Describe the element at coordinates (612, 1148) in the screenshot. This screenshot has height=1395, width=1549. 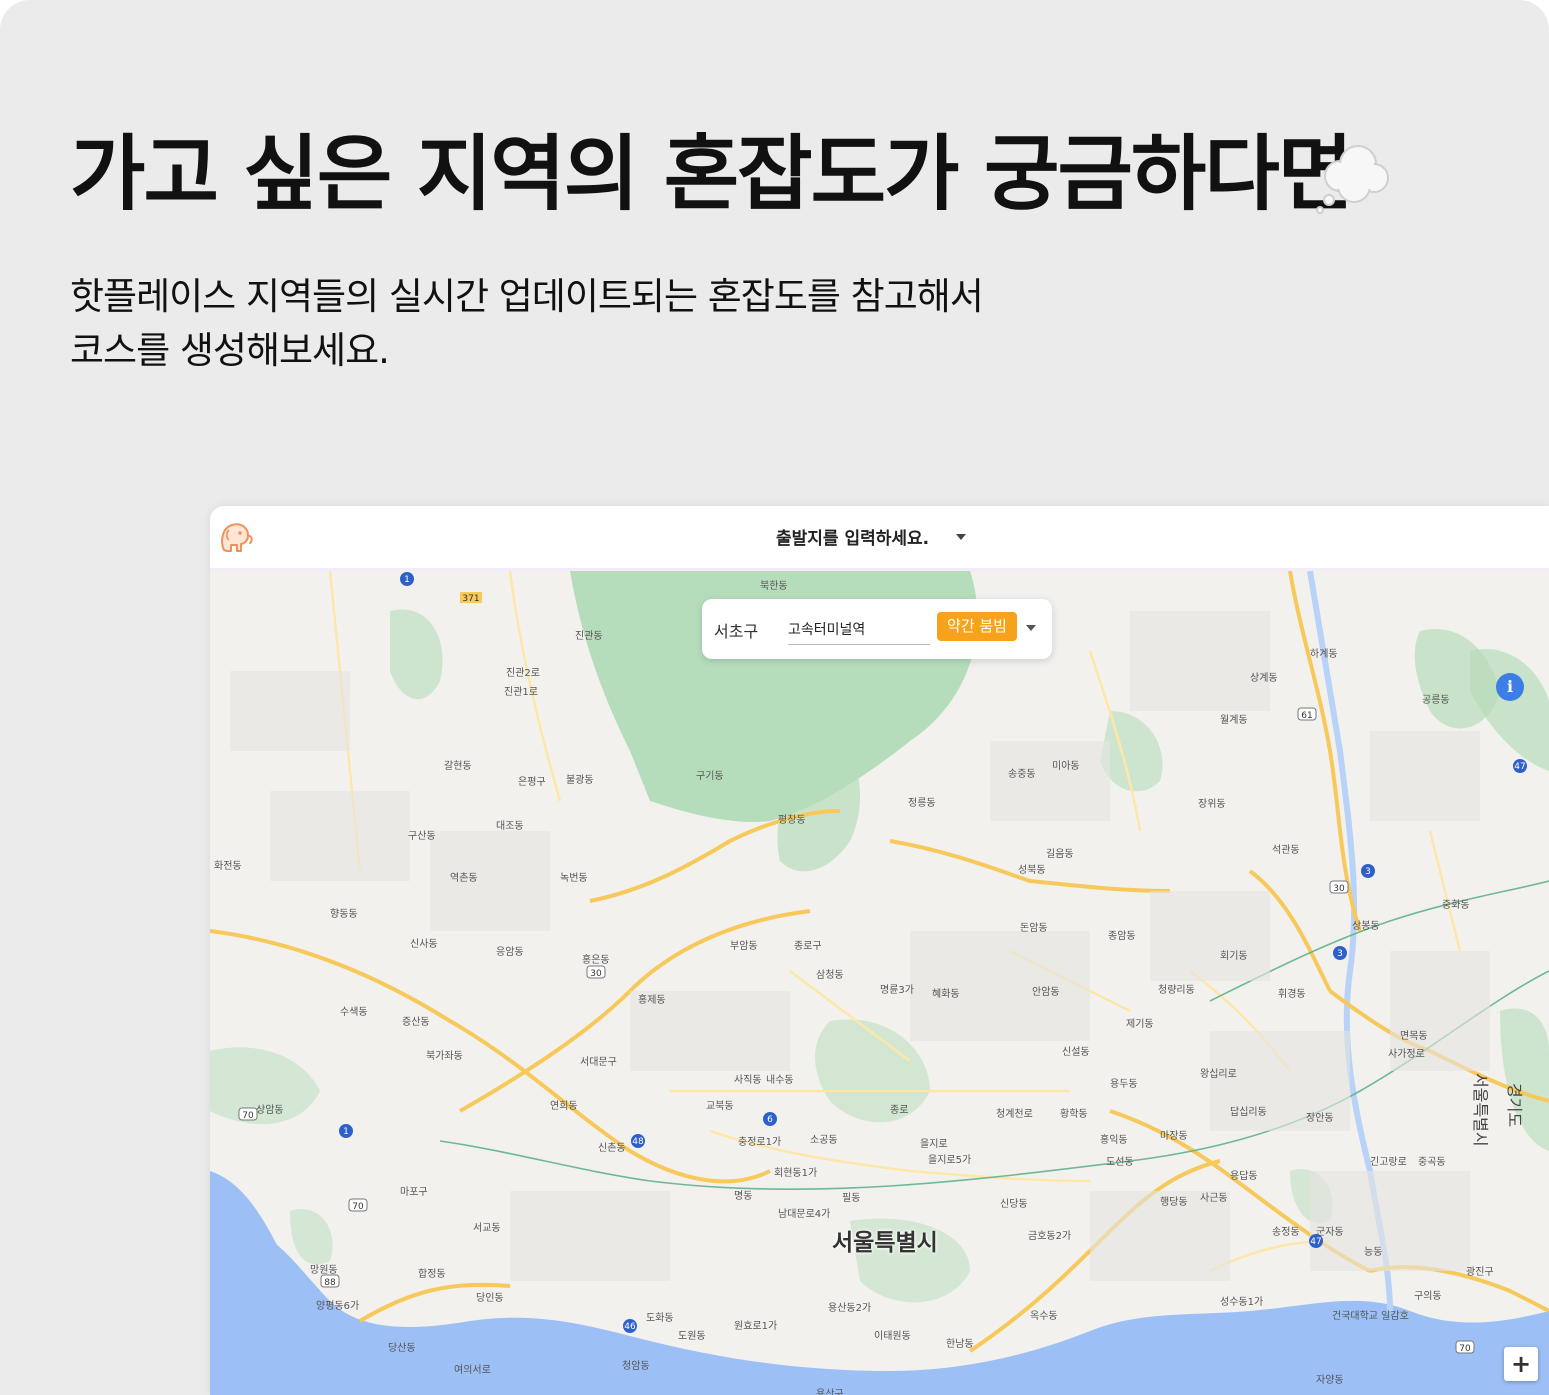
I see `map-label: 신촌동` at that location.